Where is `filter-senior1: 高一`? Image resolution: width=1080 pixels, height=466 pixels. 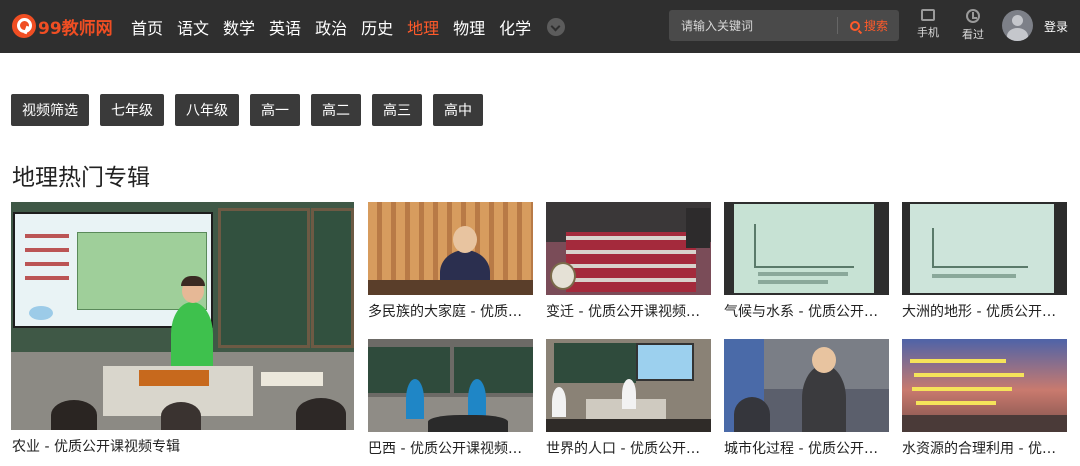 filter-senior1: 高一 is located at coordinates (275, 110).